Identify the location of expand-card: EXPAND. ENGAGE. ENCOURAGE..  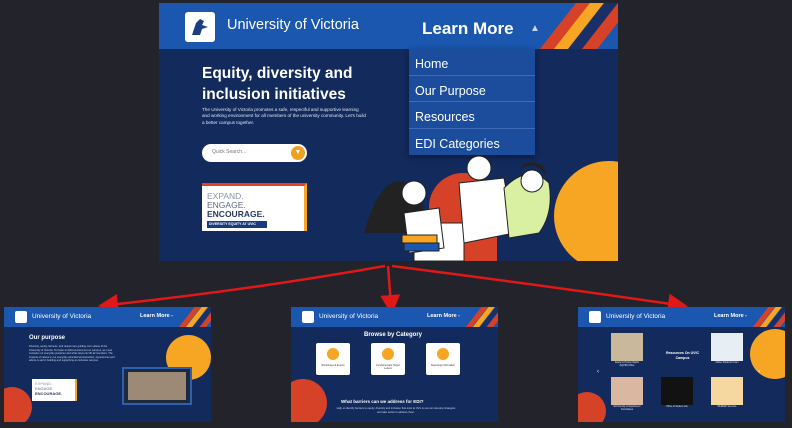
(54, 390).